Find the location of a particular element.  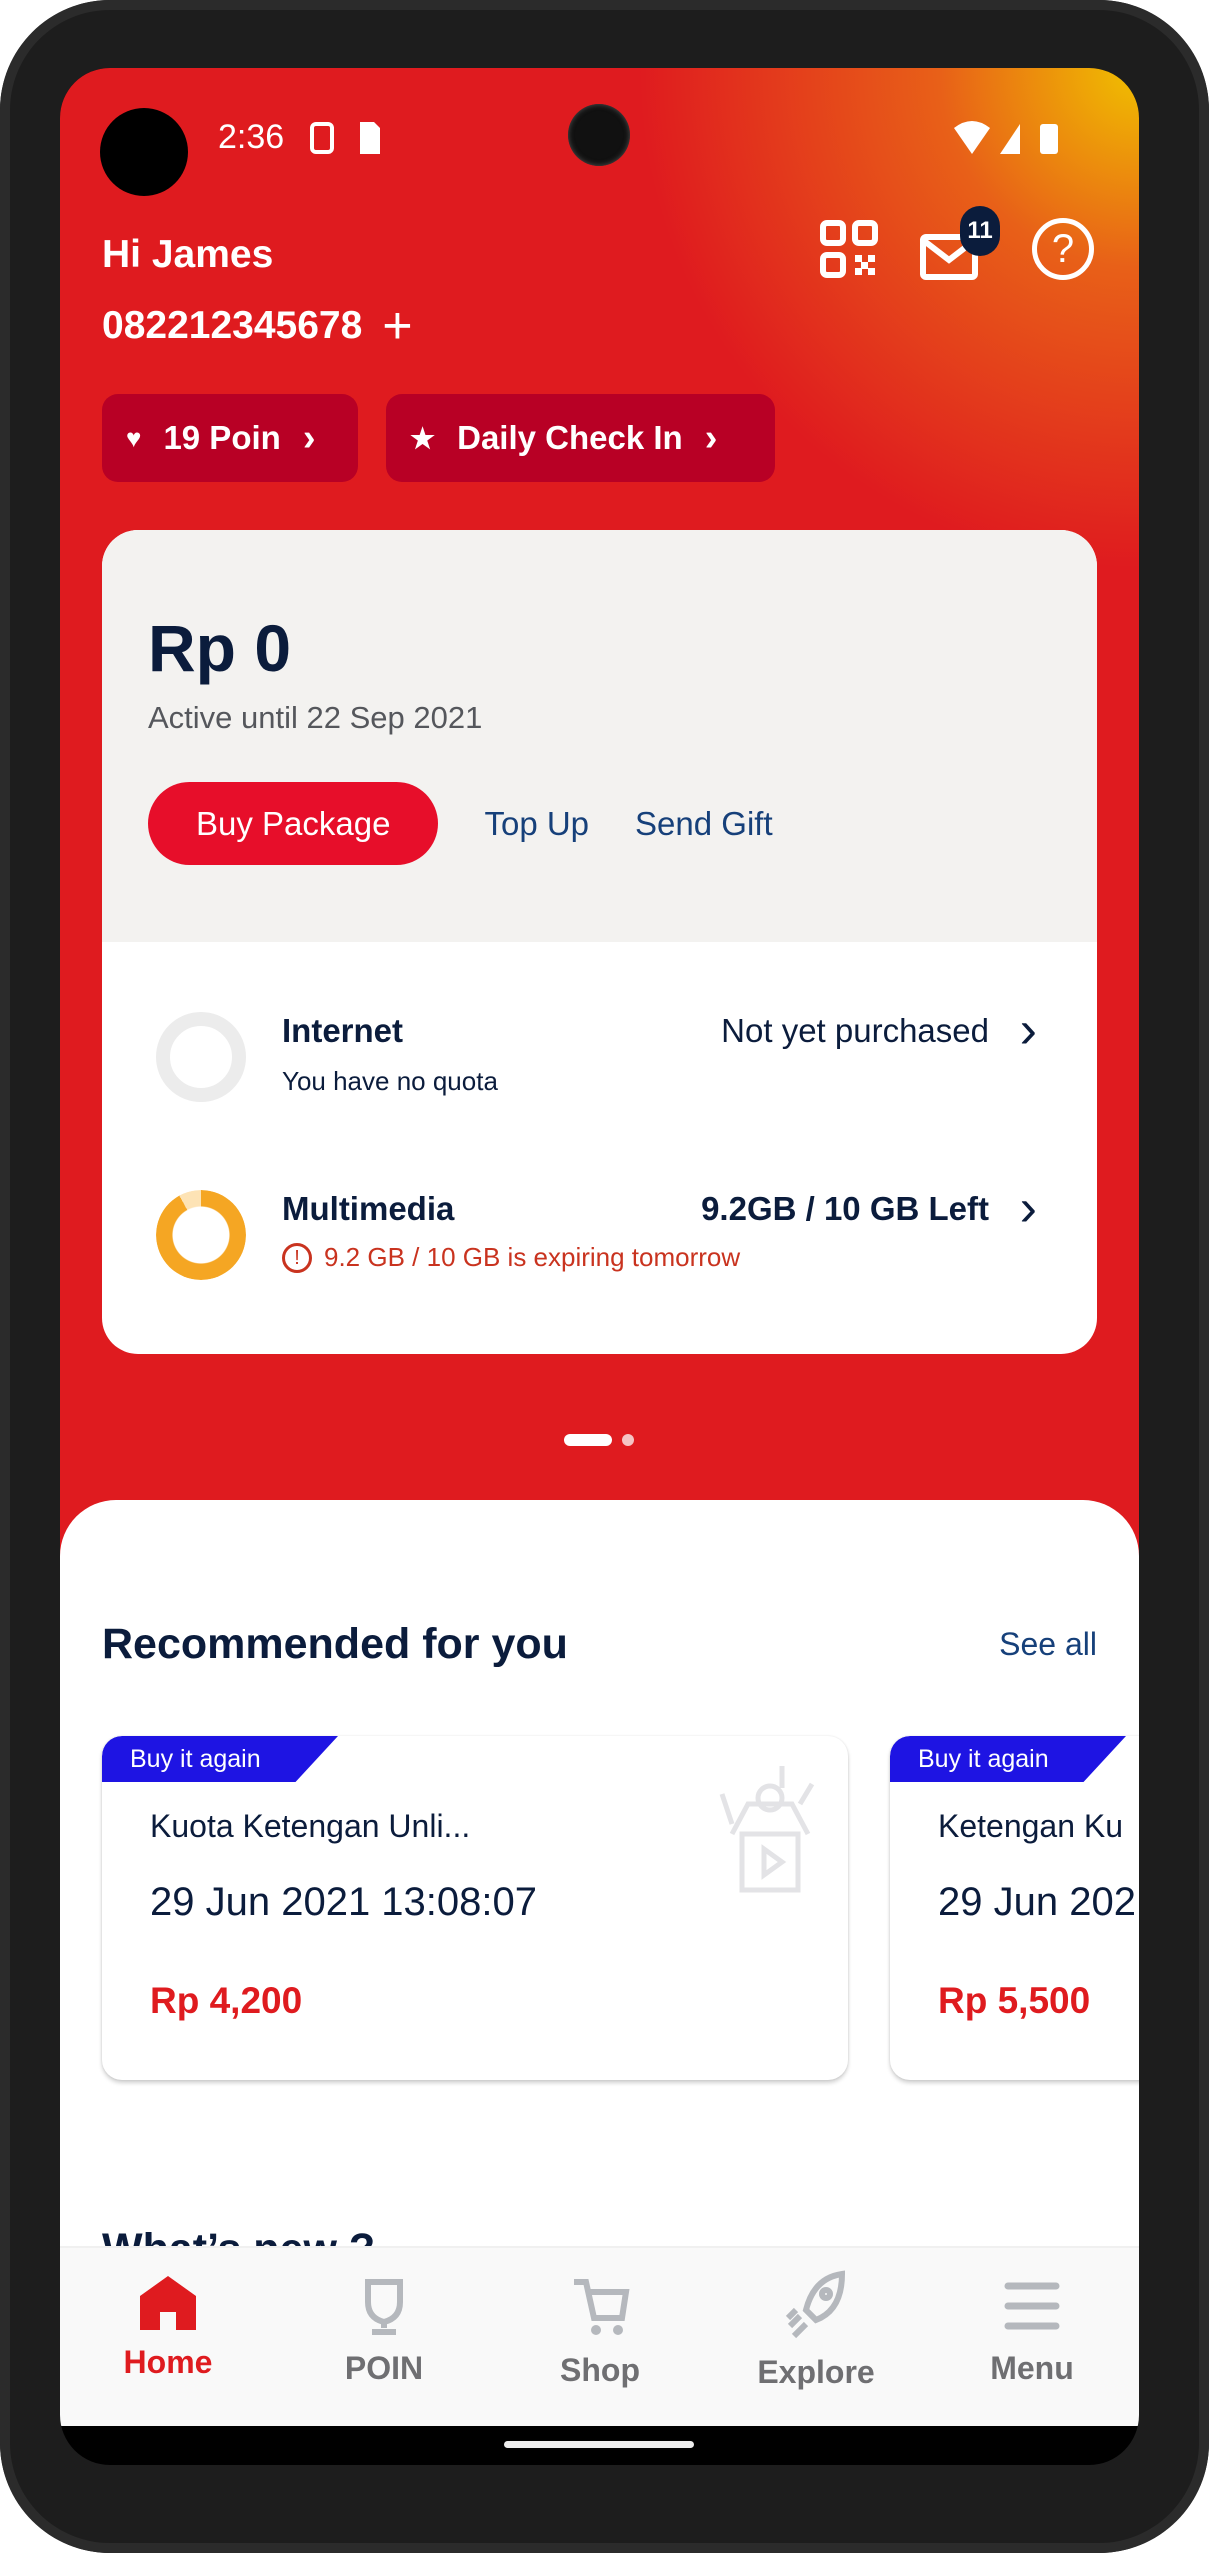

warning-icon: ! is located at coordinates (297, 1257).